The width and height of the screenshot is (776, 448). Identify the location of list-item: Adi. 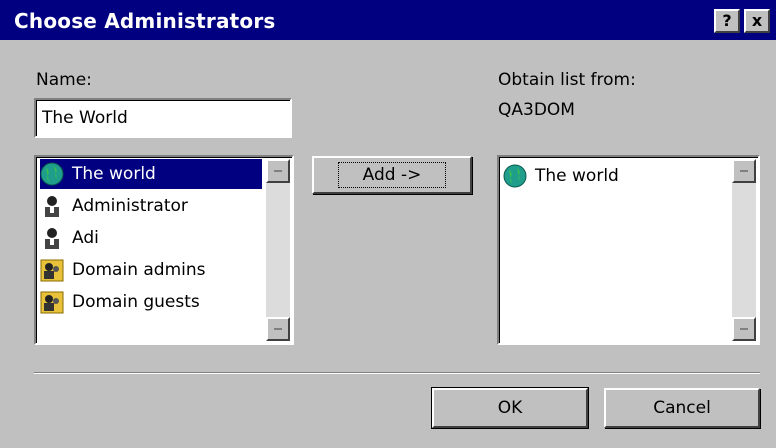
(69, 238).